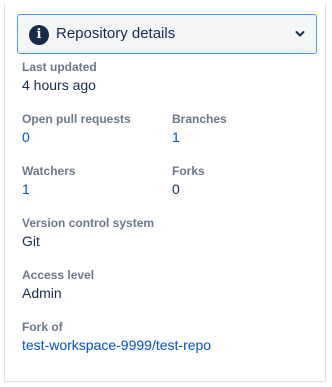  Describe the element at coordinates (42, 327) in the screenshot. I see `fork-of-label: Fork of` at that location.